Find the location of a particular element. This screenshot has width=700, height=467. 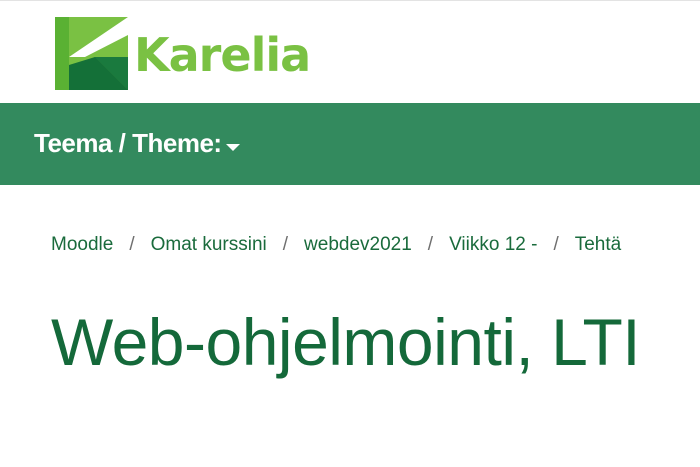

site-logo-link: Karelia is located at coordinates (205, 53).